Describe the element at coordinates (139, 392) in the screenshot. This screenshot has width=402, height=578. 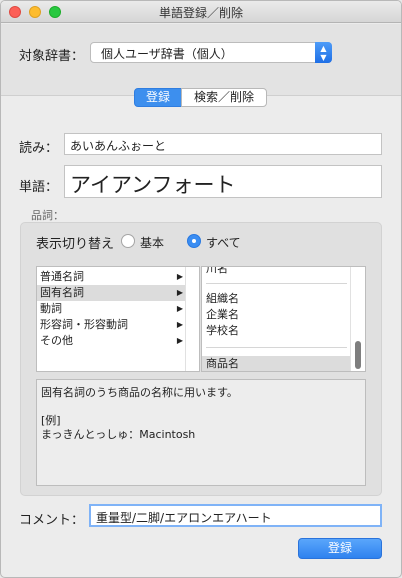
I see `description-line: 固有名詞のうち商品の名称に用います。` at that location.